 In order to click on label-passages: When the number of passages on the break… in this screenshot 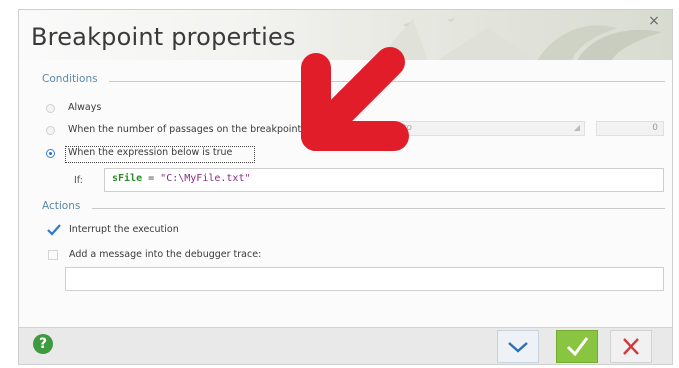, I will do `click(185, 129)`.